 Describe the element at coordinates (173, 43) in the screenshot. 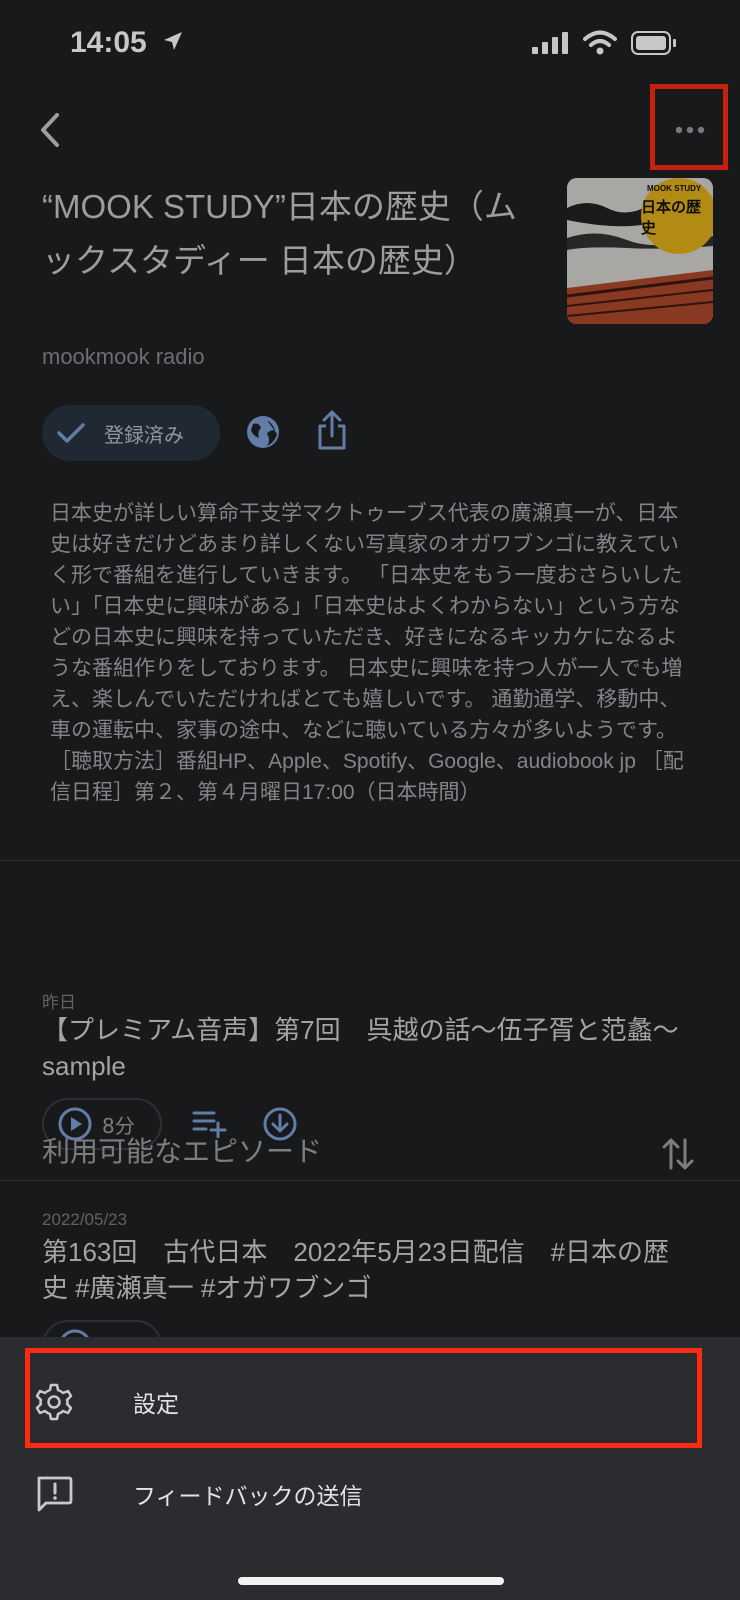

I see `location-arrow-icon` at that location.